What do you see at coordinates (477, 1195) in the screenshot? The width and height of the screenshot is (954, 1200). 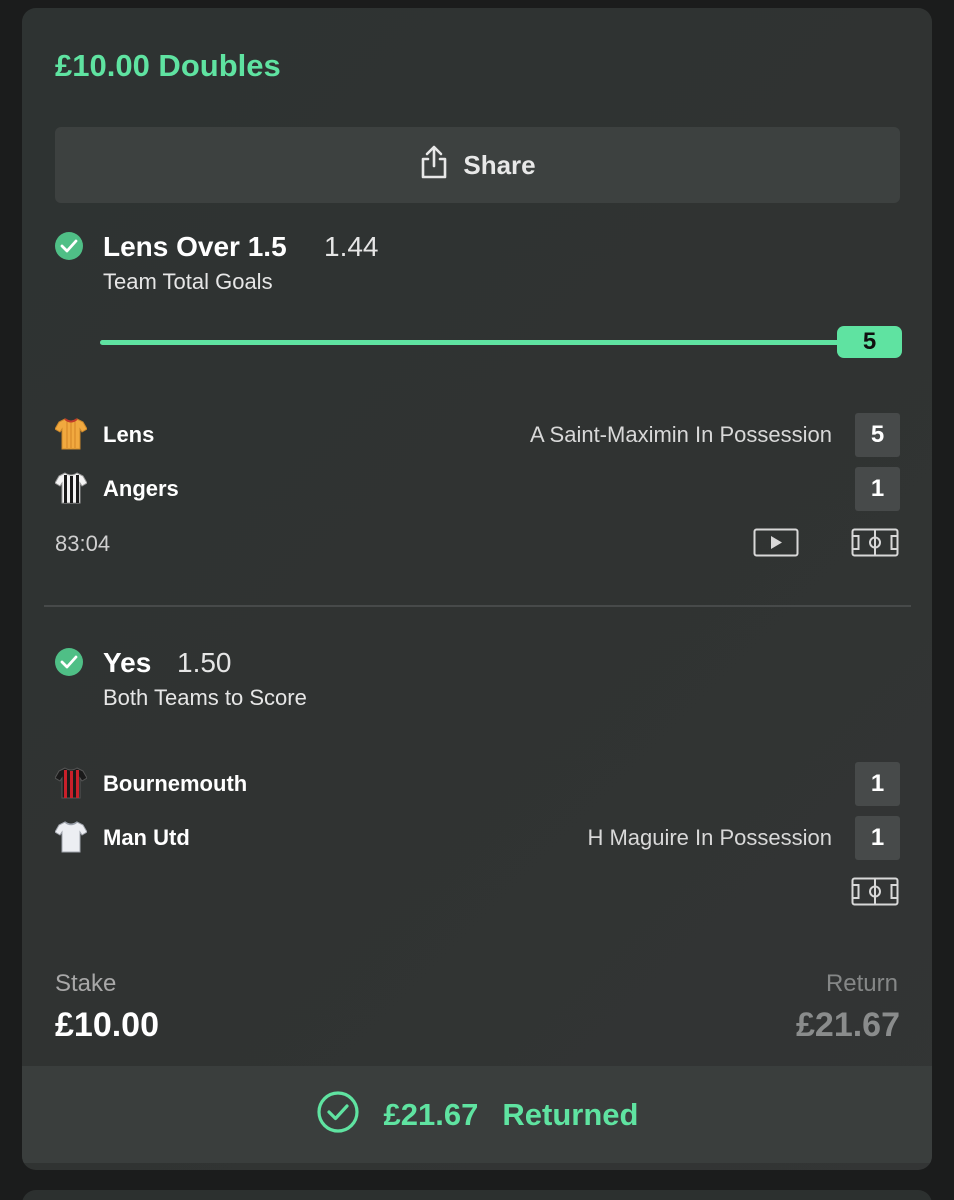 I see `next-bet-card` at bounding box center [477, 1195].